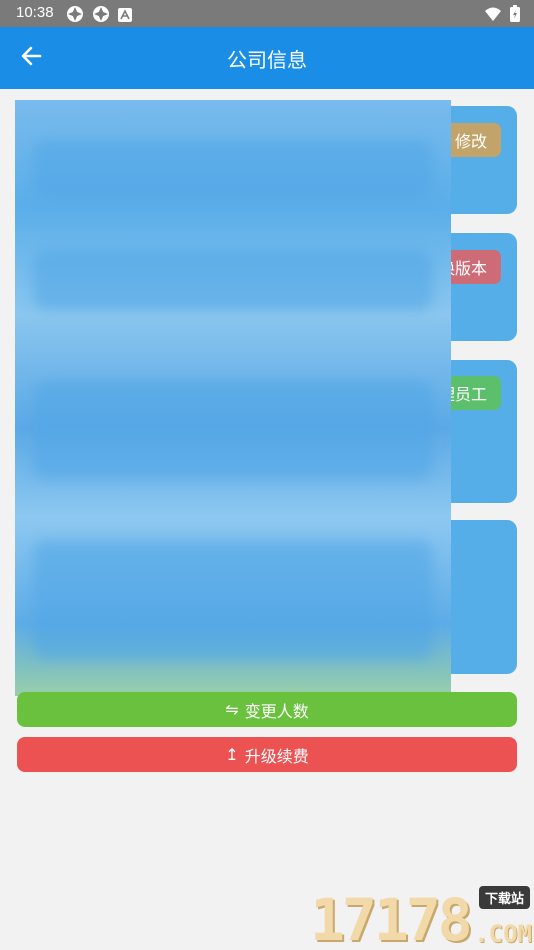  I want to click on change-count-label: 变更人数, so click(276, 711).